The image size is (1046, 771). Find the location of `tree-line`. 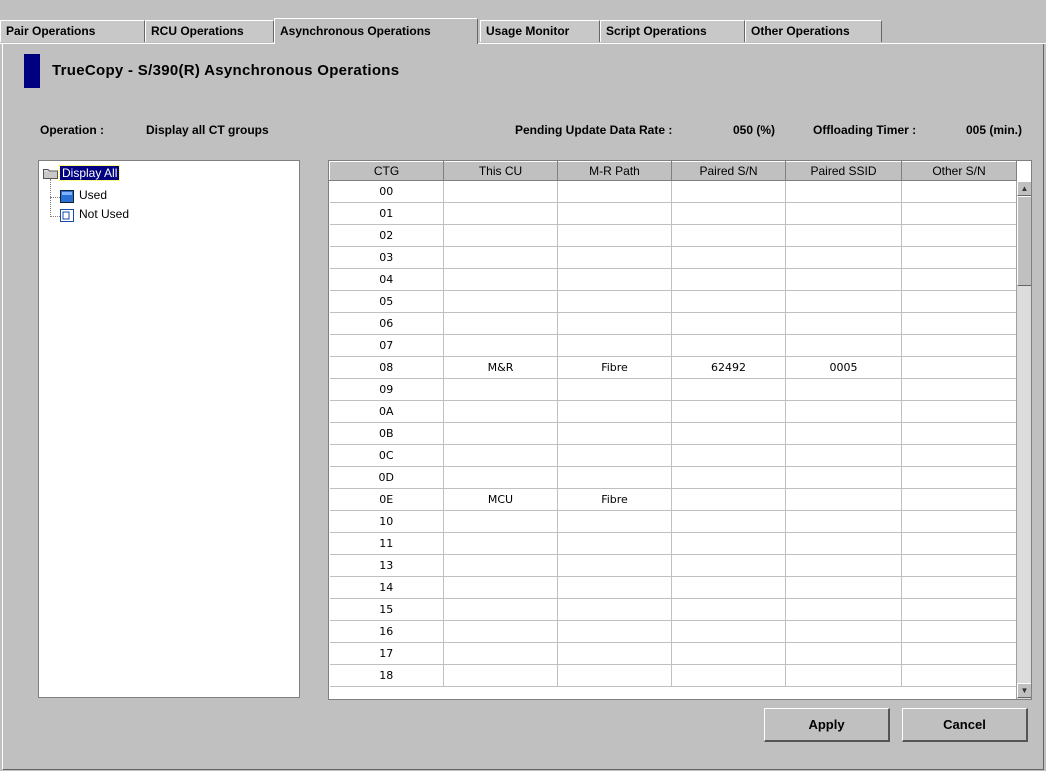

tree-line is located at coordinates (55, 216).